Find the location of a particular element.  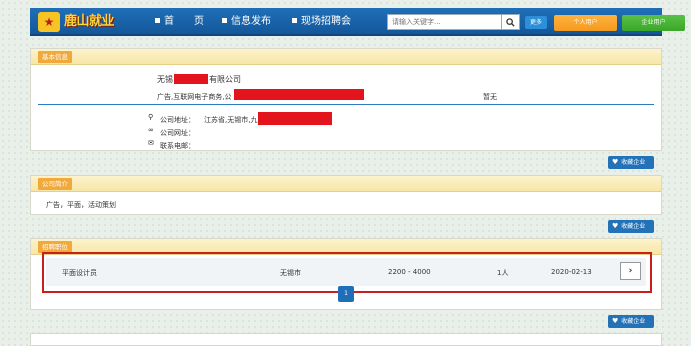

job-detail-button: › is located at coordinates (630, 271).